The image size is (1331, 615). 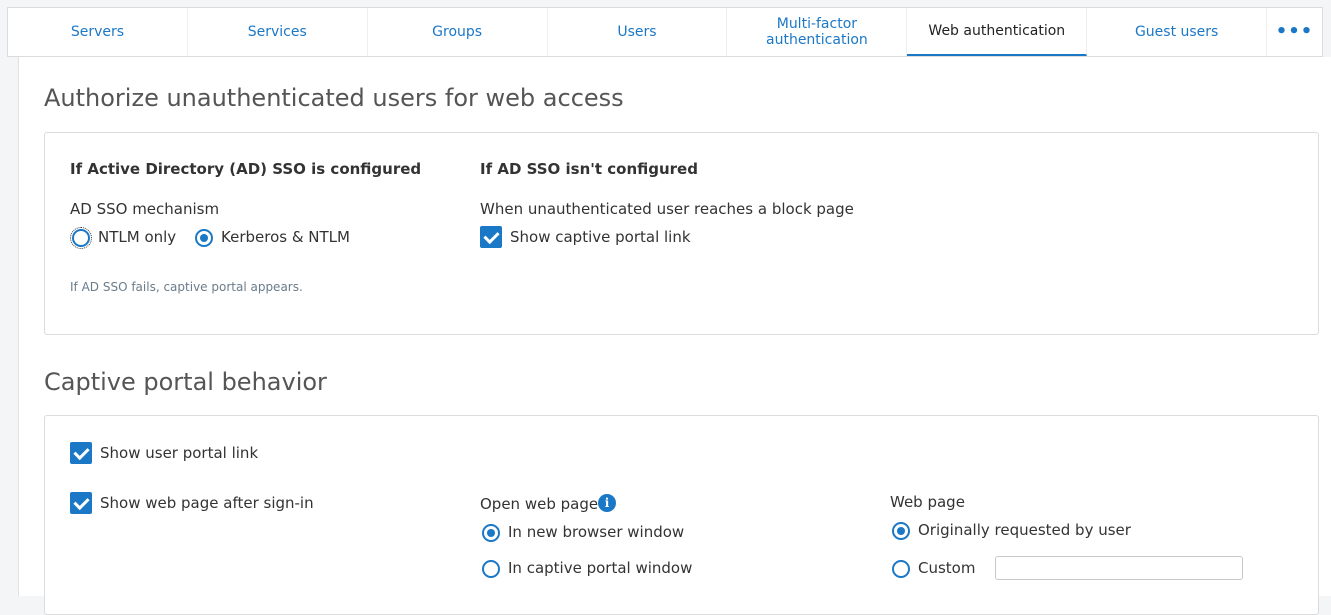 What do you see at coordinates (458, 32) in the screenshot?
I see `tab-groups: Groups` at bounding box center [458, 32].